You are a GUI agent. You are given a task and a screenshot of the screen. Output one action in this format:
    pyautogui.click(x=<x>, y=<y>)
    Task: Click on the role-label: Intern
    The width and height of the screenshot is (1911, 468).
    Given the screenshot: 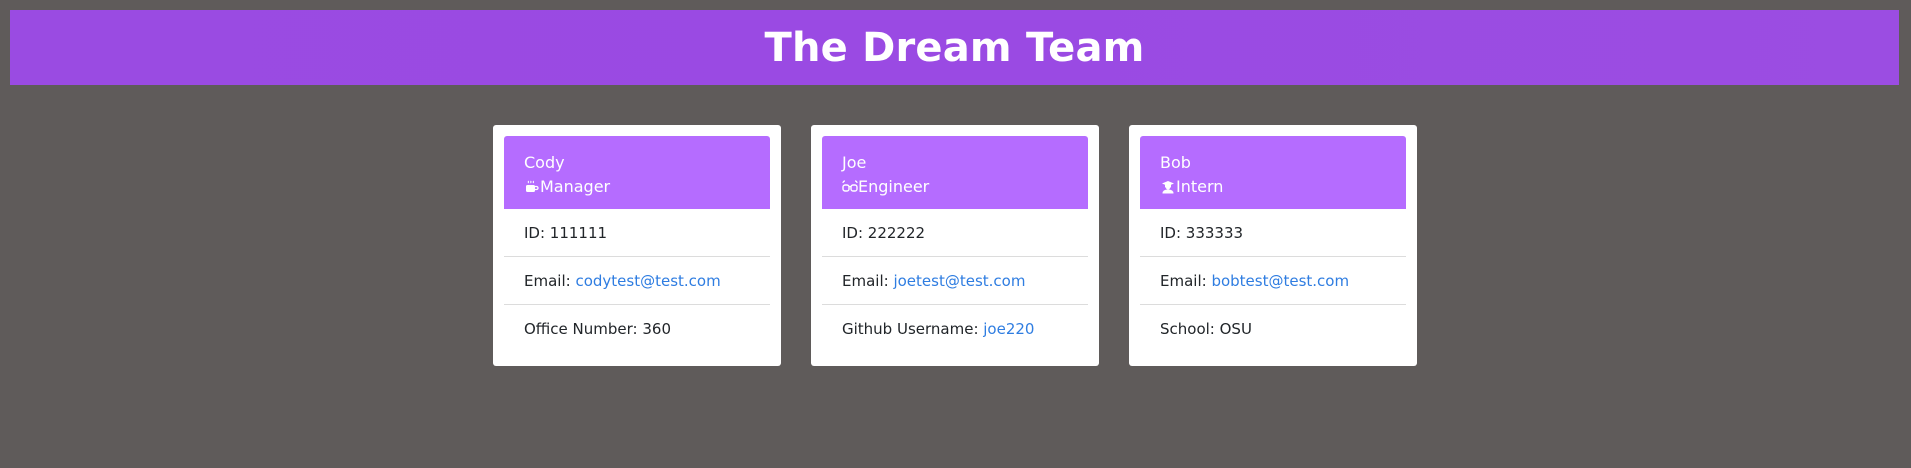 What is the action you would take?
    pyautogui.click(x=1200, y=186)
    